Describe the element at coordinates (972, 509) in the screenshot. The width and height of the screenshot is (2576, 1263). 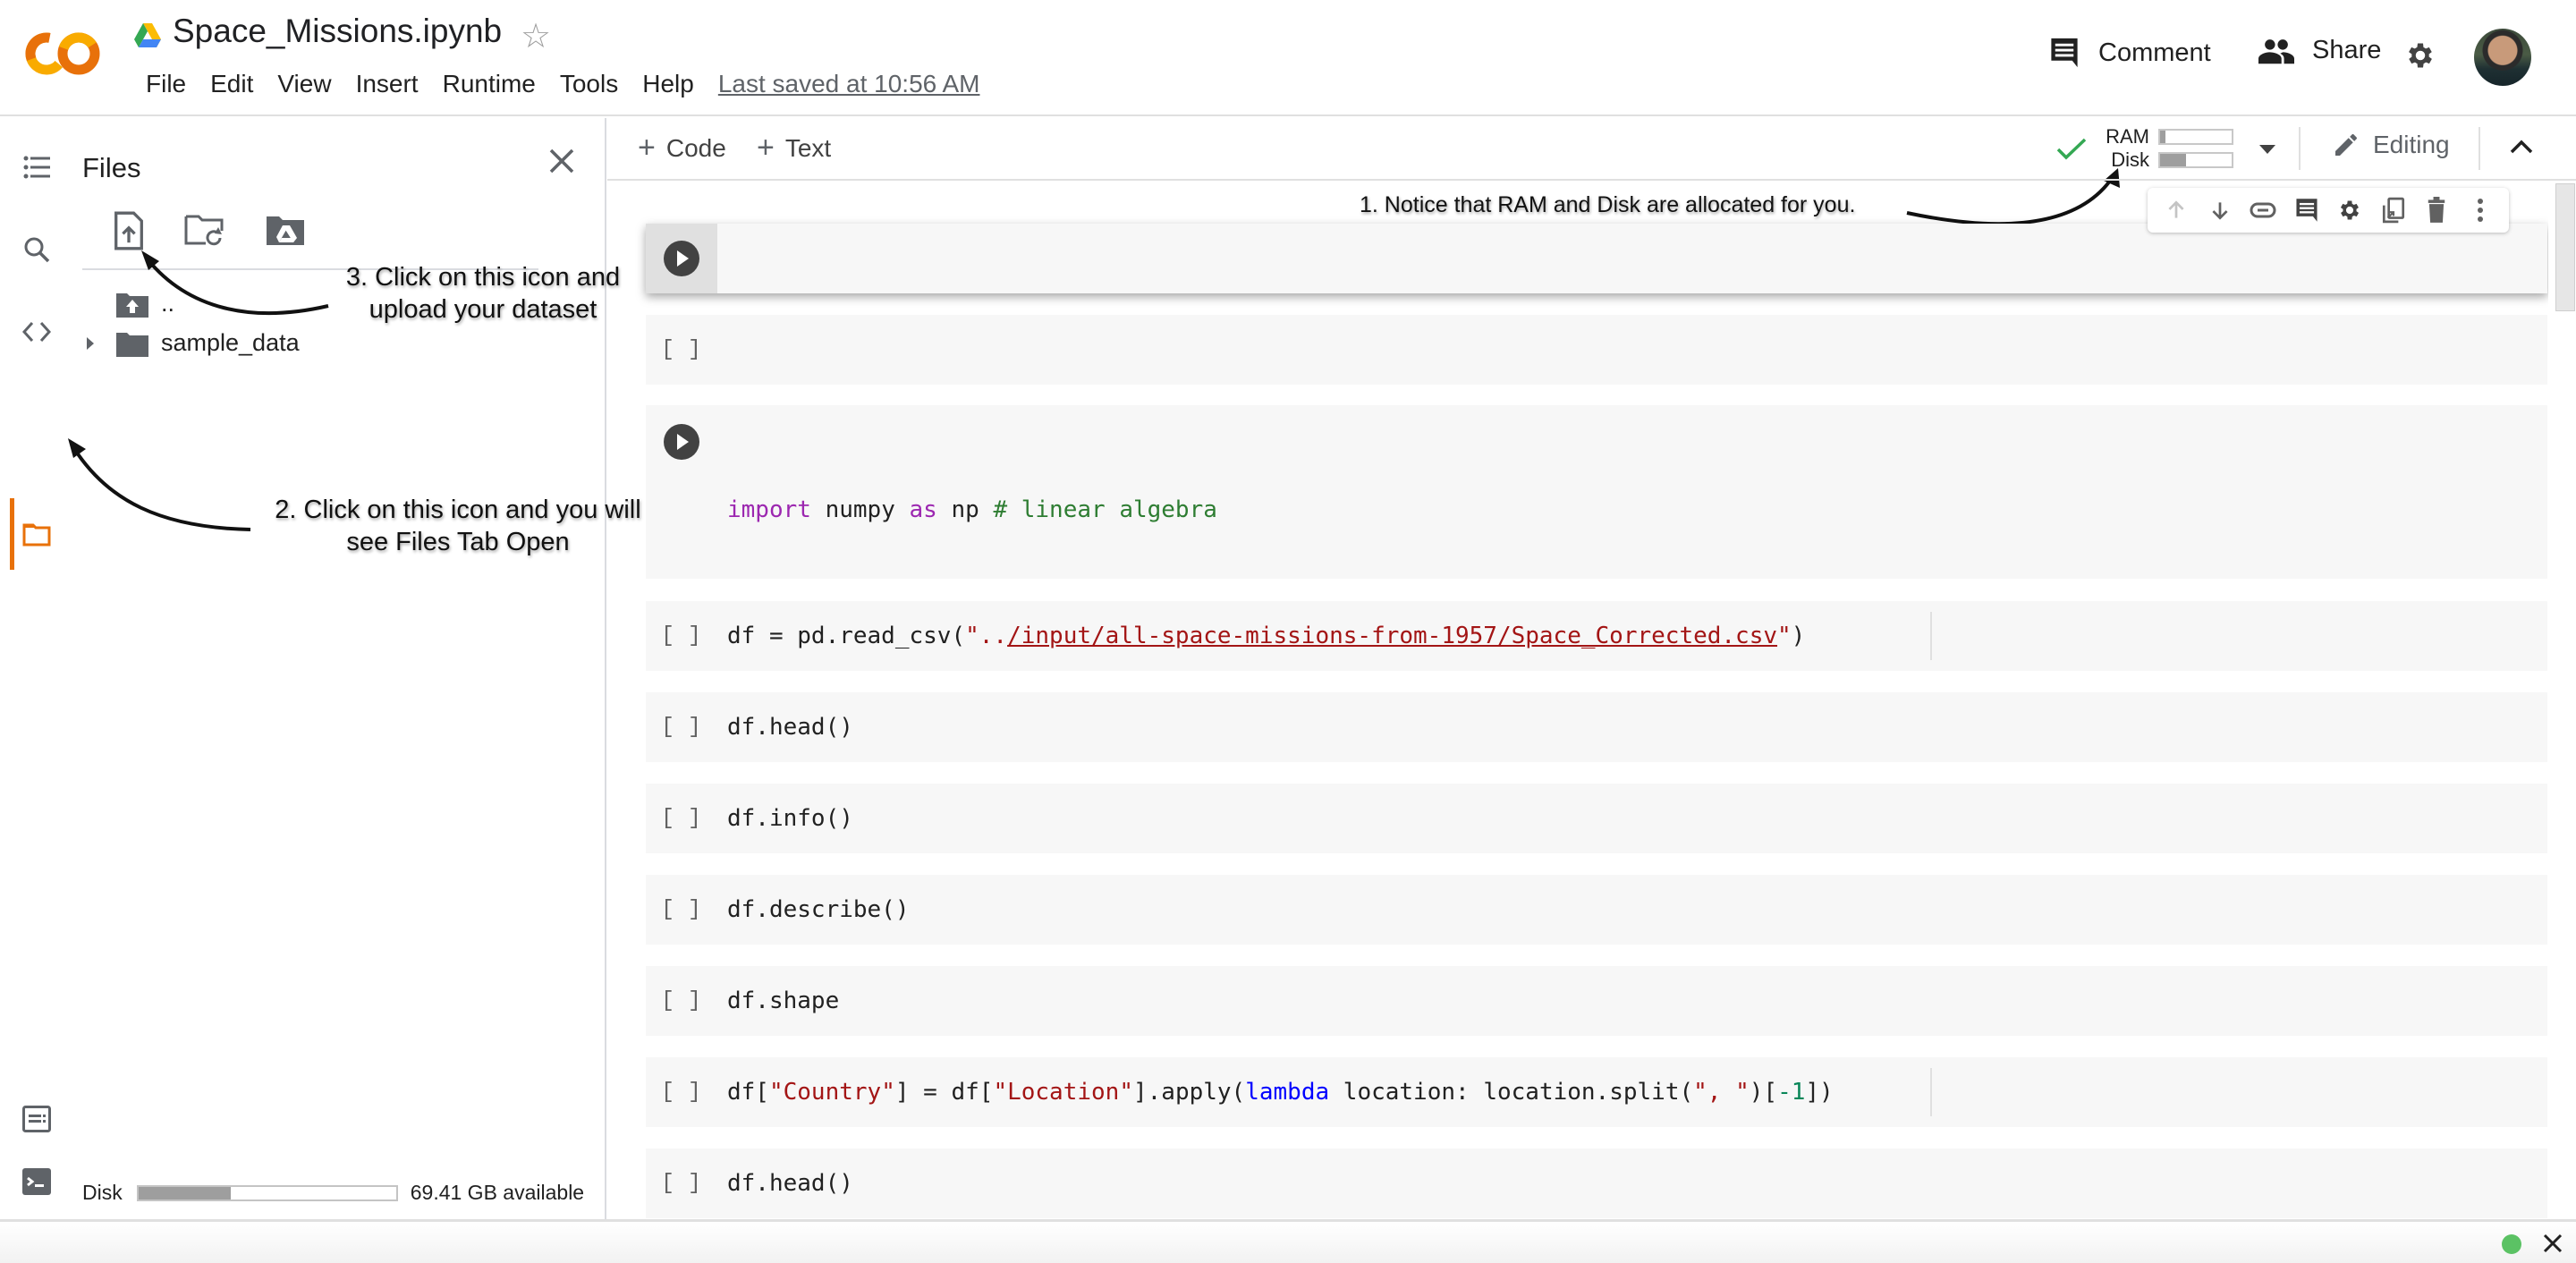
I see `code-line: import numpy as np # linear algebra` at that location.